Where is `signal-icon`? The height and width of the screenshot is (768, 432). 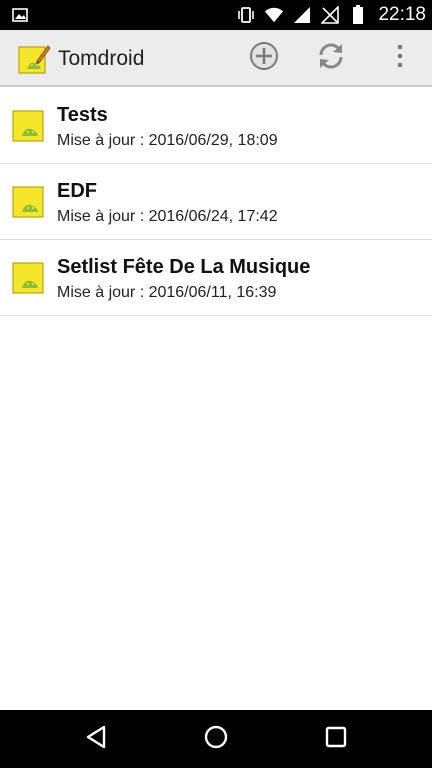
signal-icon is located at coordinates (302, 15).